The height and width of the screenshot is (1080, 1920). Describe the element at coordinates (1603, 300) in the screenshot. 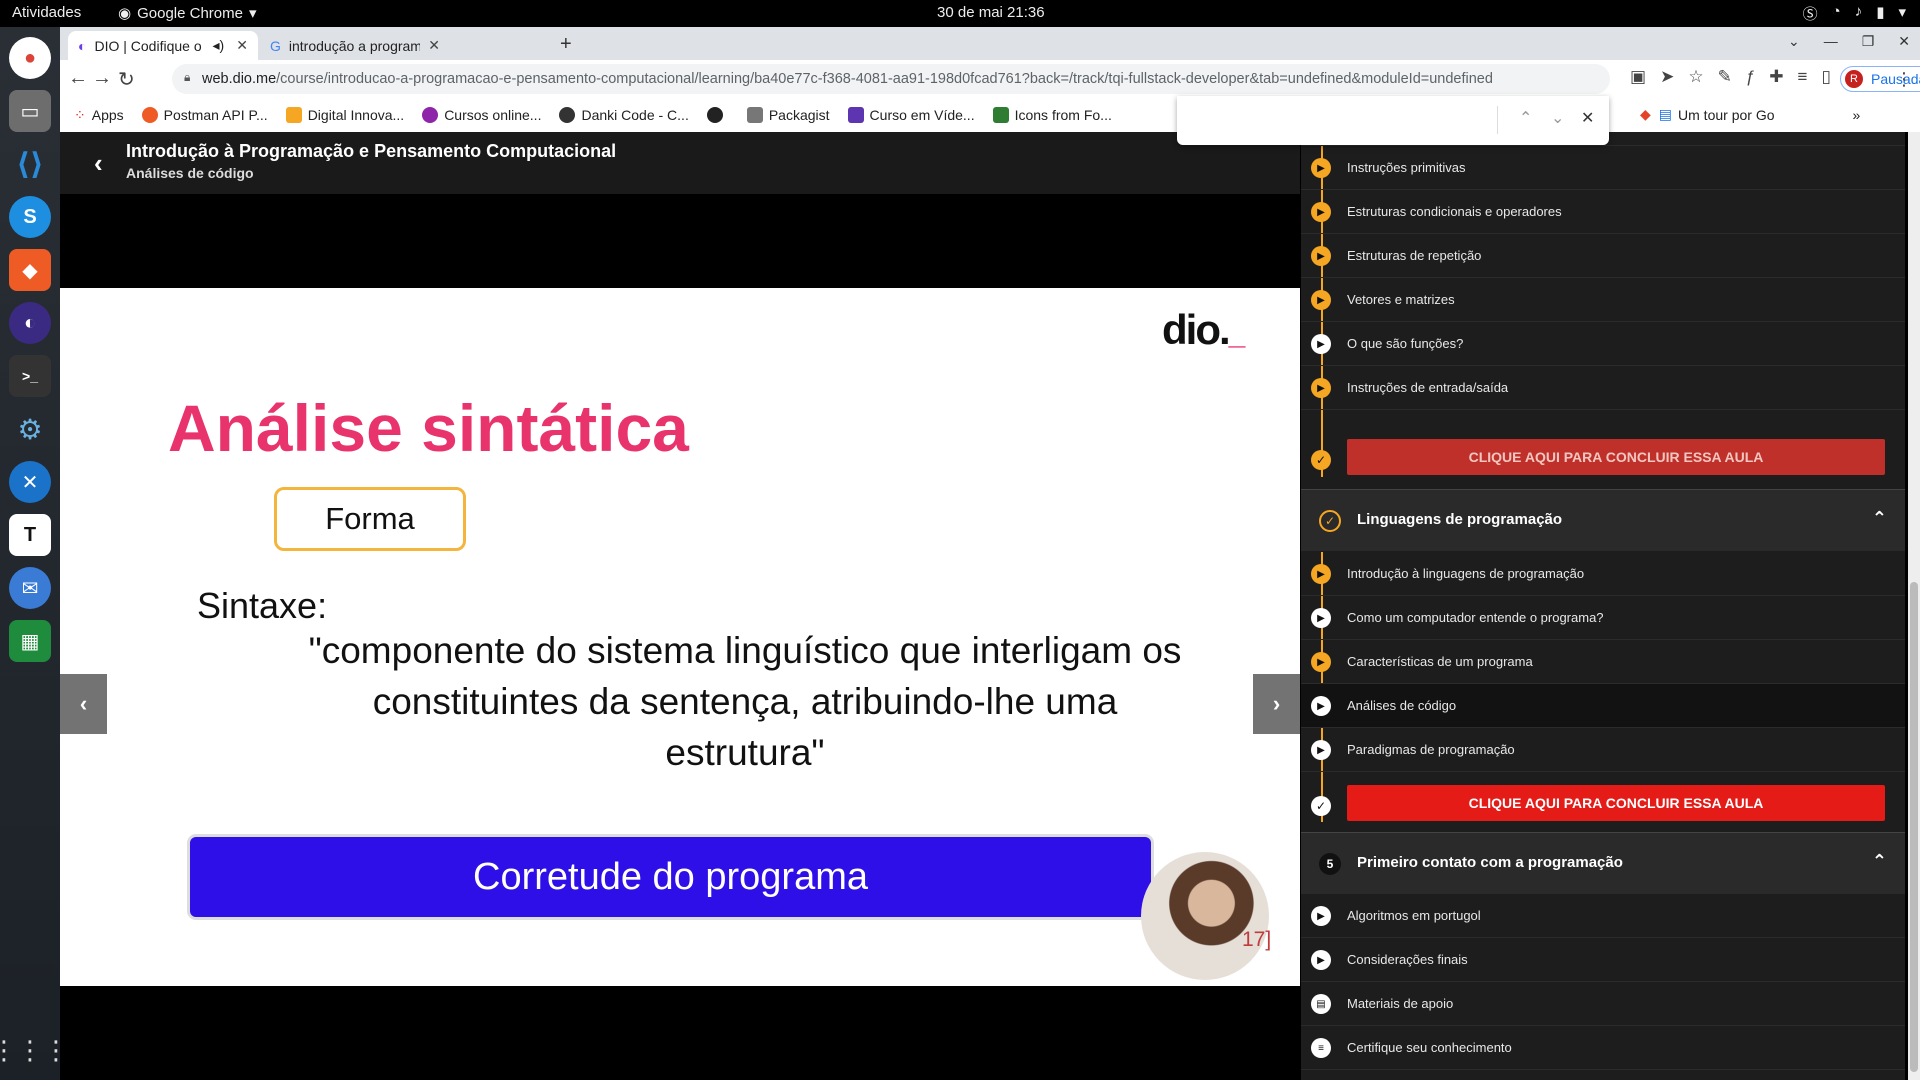

I see `lesson-item: ▶ Vetores e matrizes` at that location.